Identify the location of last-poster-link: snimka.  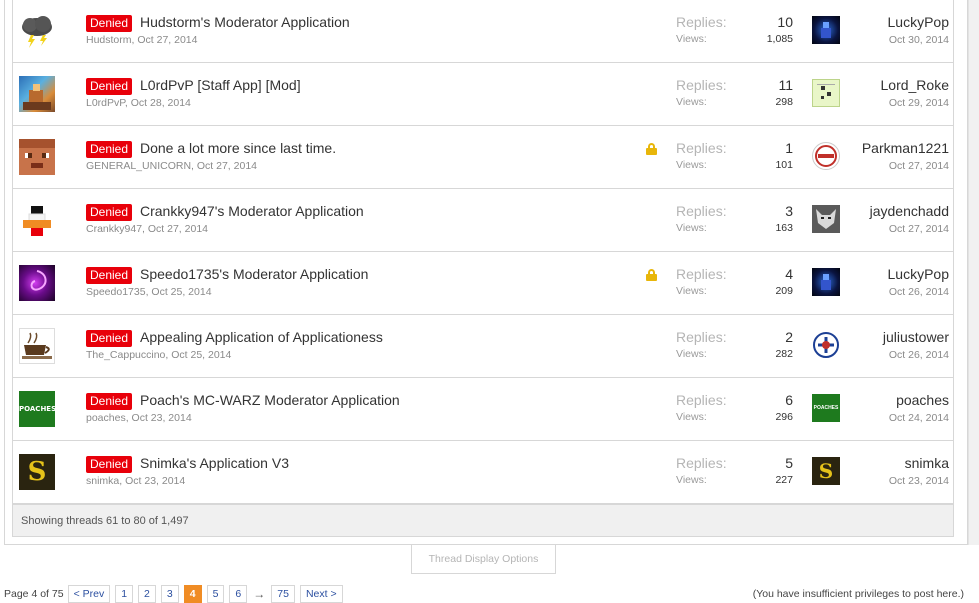
(927, 463).